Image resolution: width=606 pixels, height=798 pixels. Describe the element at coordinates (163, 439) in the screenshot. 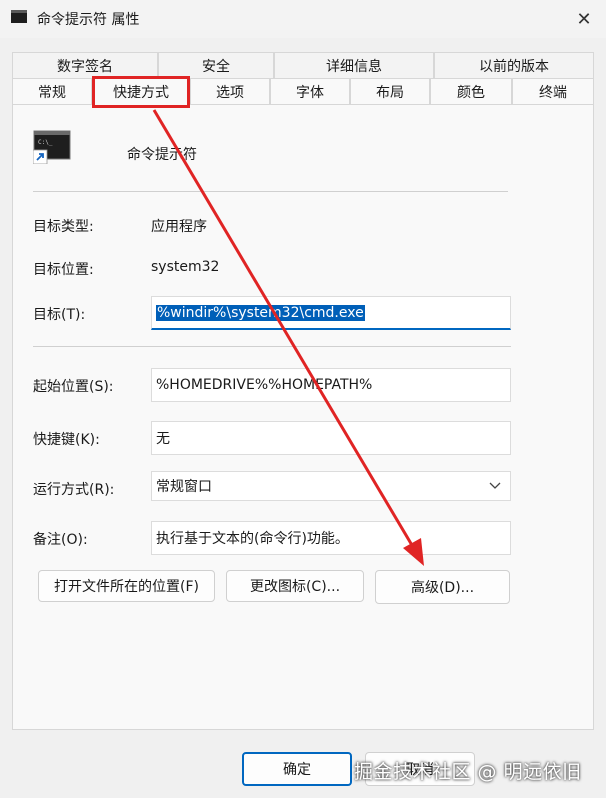

I see `hotkey-value: 无` at that location.